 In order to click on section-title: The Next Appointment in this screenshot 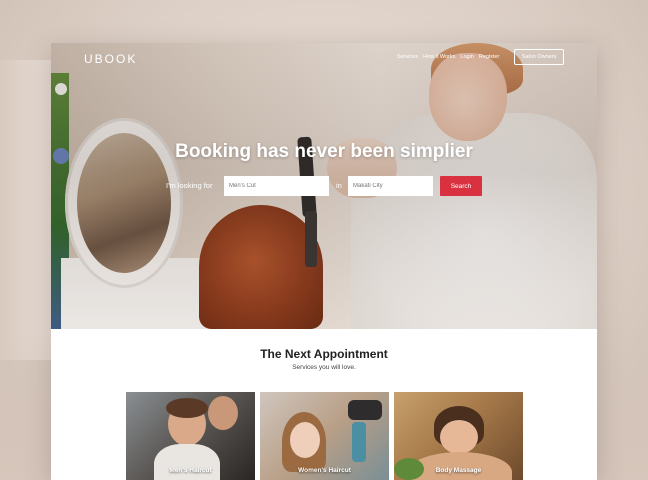, I will do `click(324, 354)`.